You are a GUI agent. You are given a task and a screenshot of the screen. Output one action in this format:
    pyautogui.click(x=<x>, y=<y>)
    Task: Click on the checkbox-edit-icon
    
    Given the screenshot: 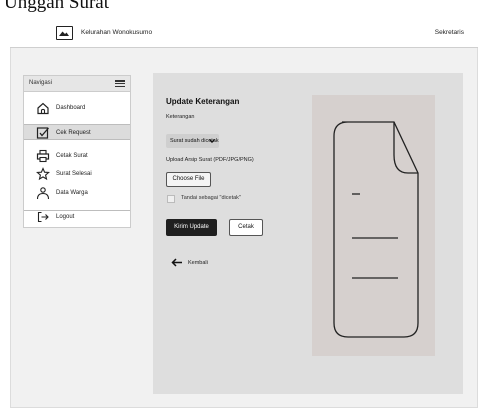 What is the action you would take?
    pyautogui.click(x=42, y=133)
    